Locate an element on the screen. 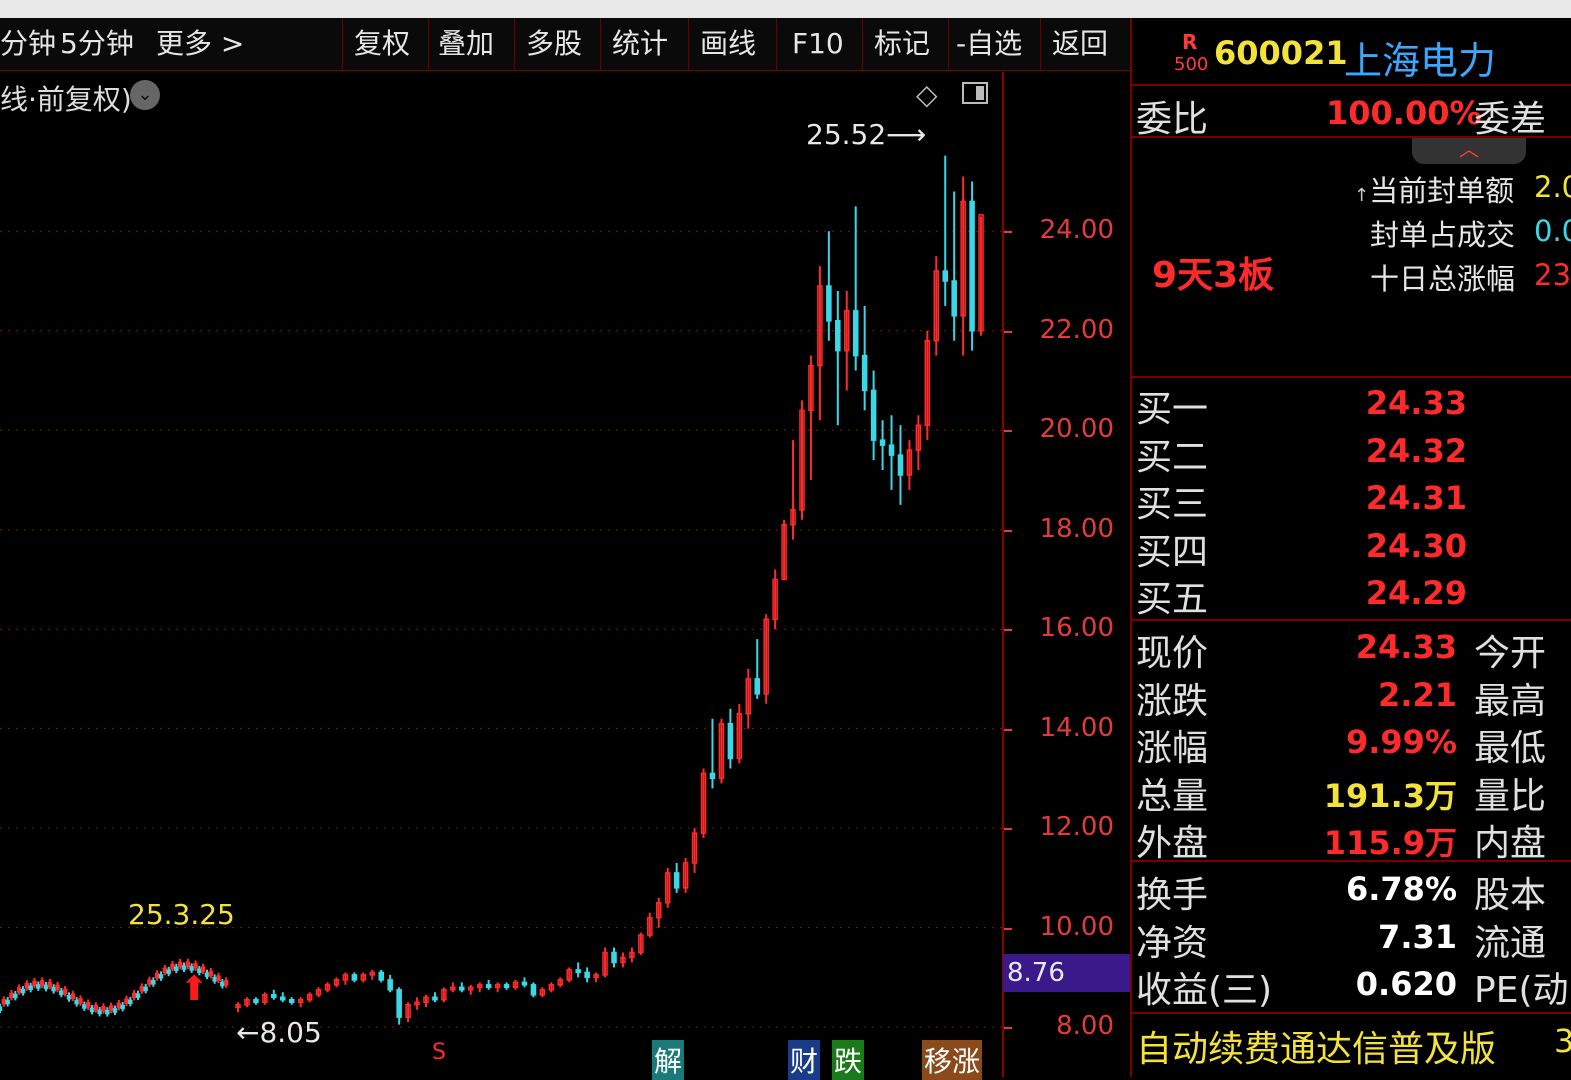 This screenshot has width=1571, height=1080. toolbar-mark: 标记 is located at coordinates (902, 44).